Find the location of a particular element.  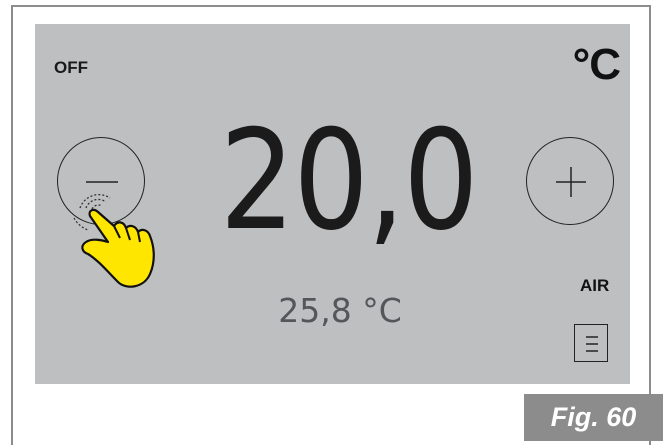

increase-temperature-button is located at coordinates (570, 181).